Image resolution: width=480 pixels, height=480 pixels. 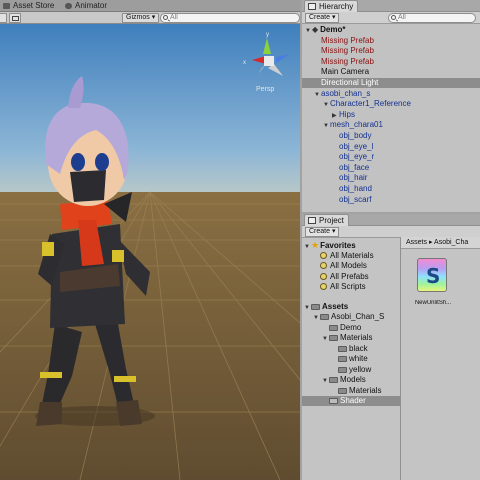 I want to click on hierarchy-item: Main Camera, so click(x=391, y=72).